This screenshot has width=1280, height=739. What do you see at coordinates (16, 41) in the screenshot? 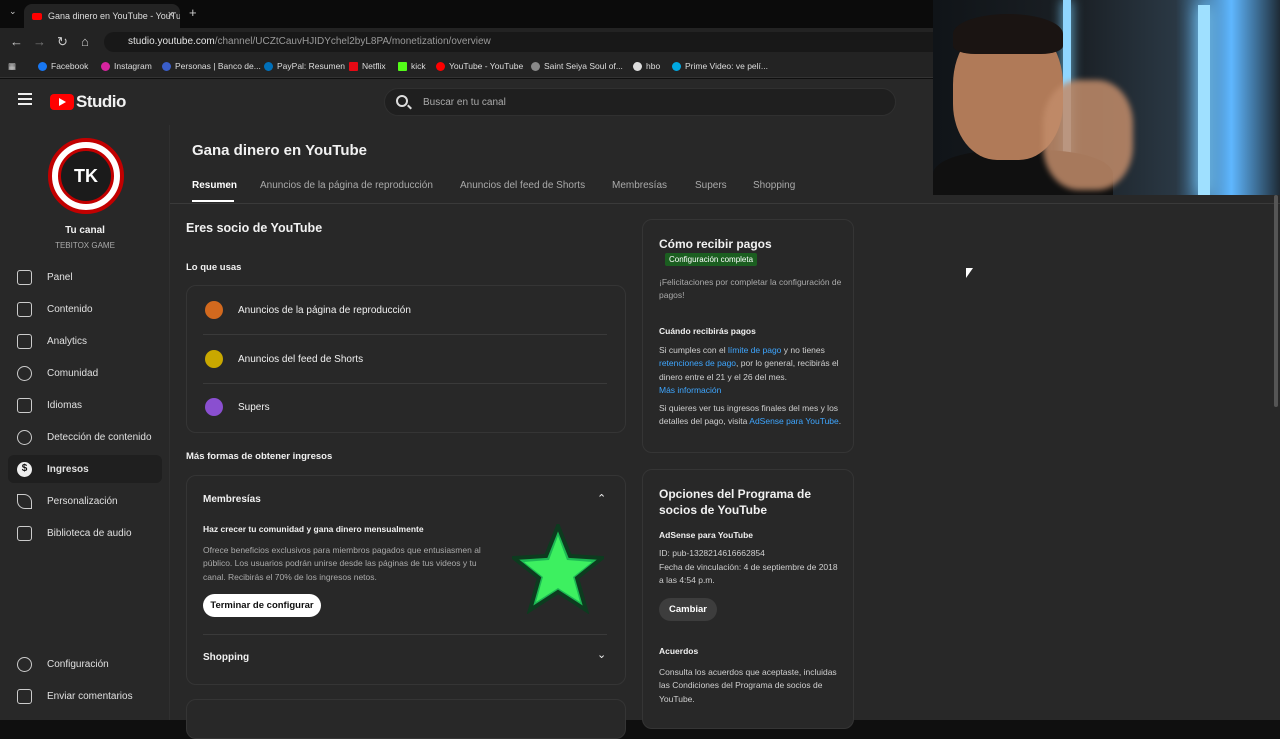
I see `back-arrow-icon: ←` at bounding box center [16, 41].